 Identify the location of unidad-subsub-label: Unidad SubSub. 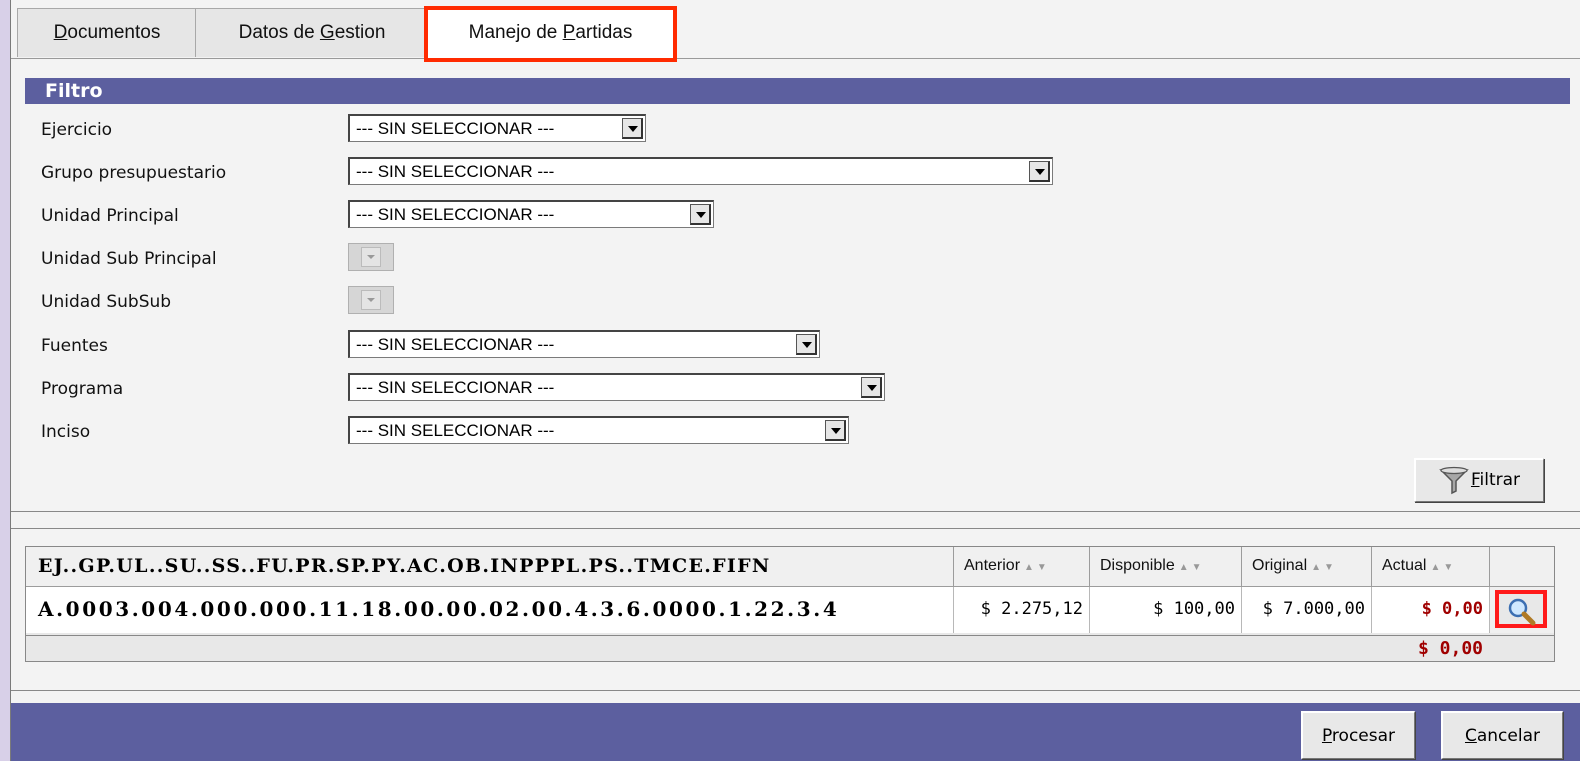
(106, 302).